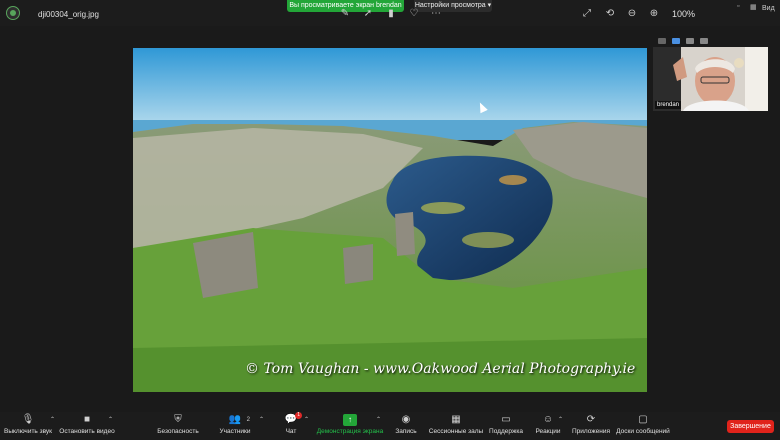 The image size is (780, 440). What do you see at coordinates (591, 419) in the screenshot?
I see `apps-icon: ⟳` at bounding box center [591, 419].